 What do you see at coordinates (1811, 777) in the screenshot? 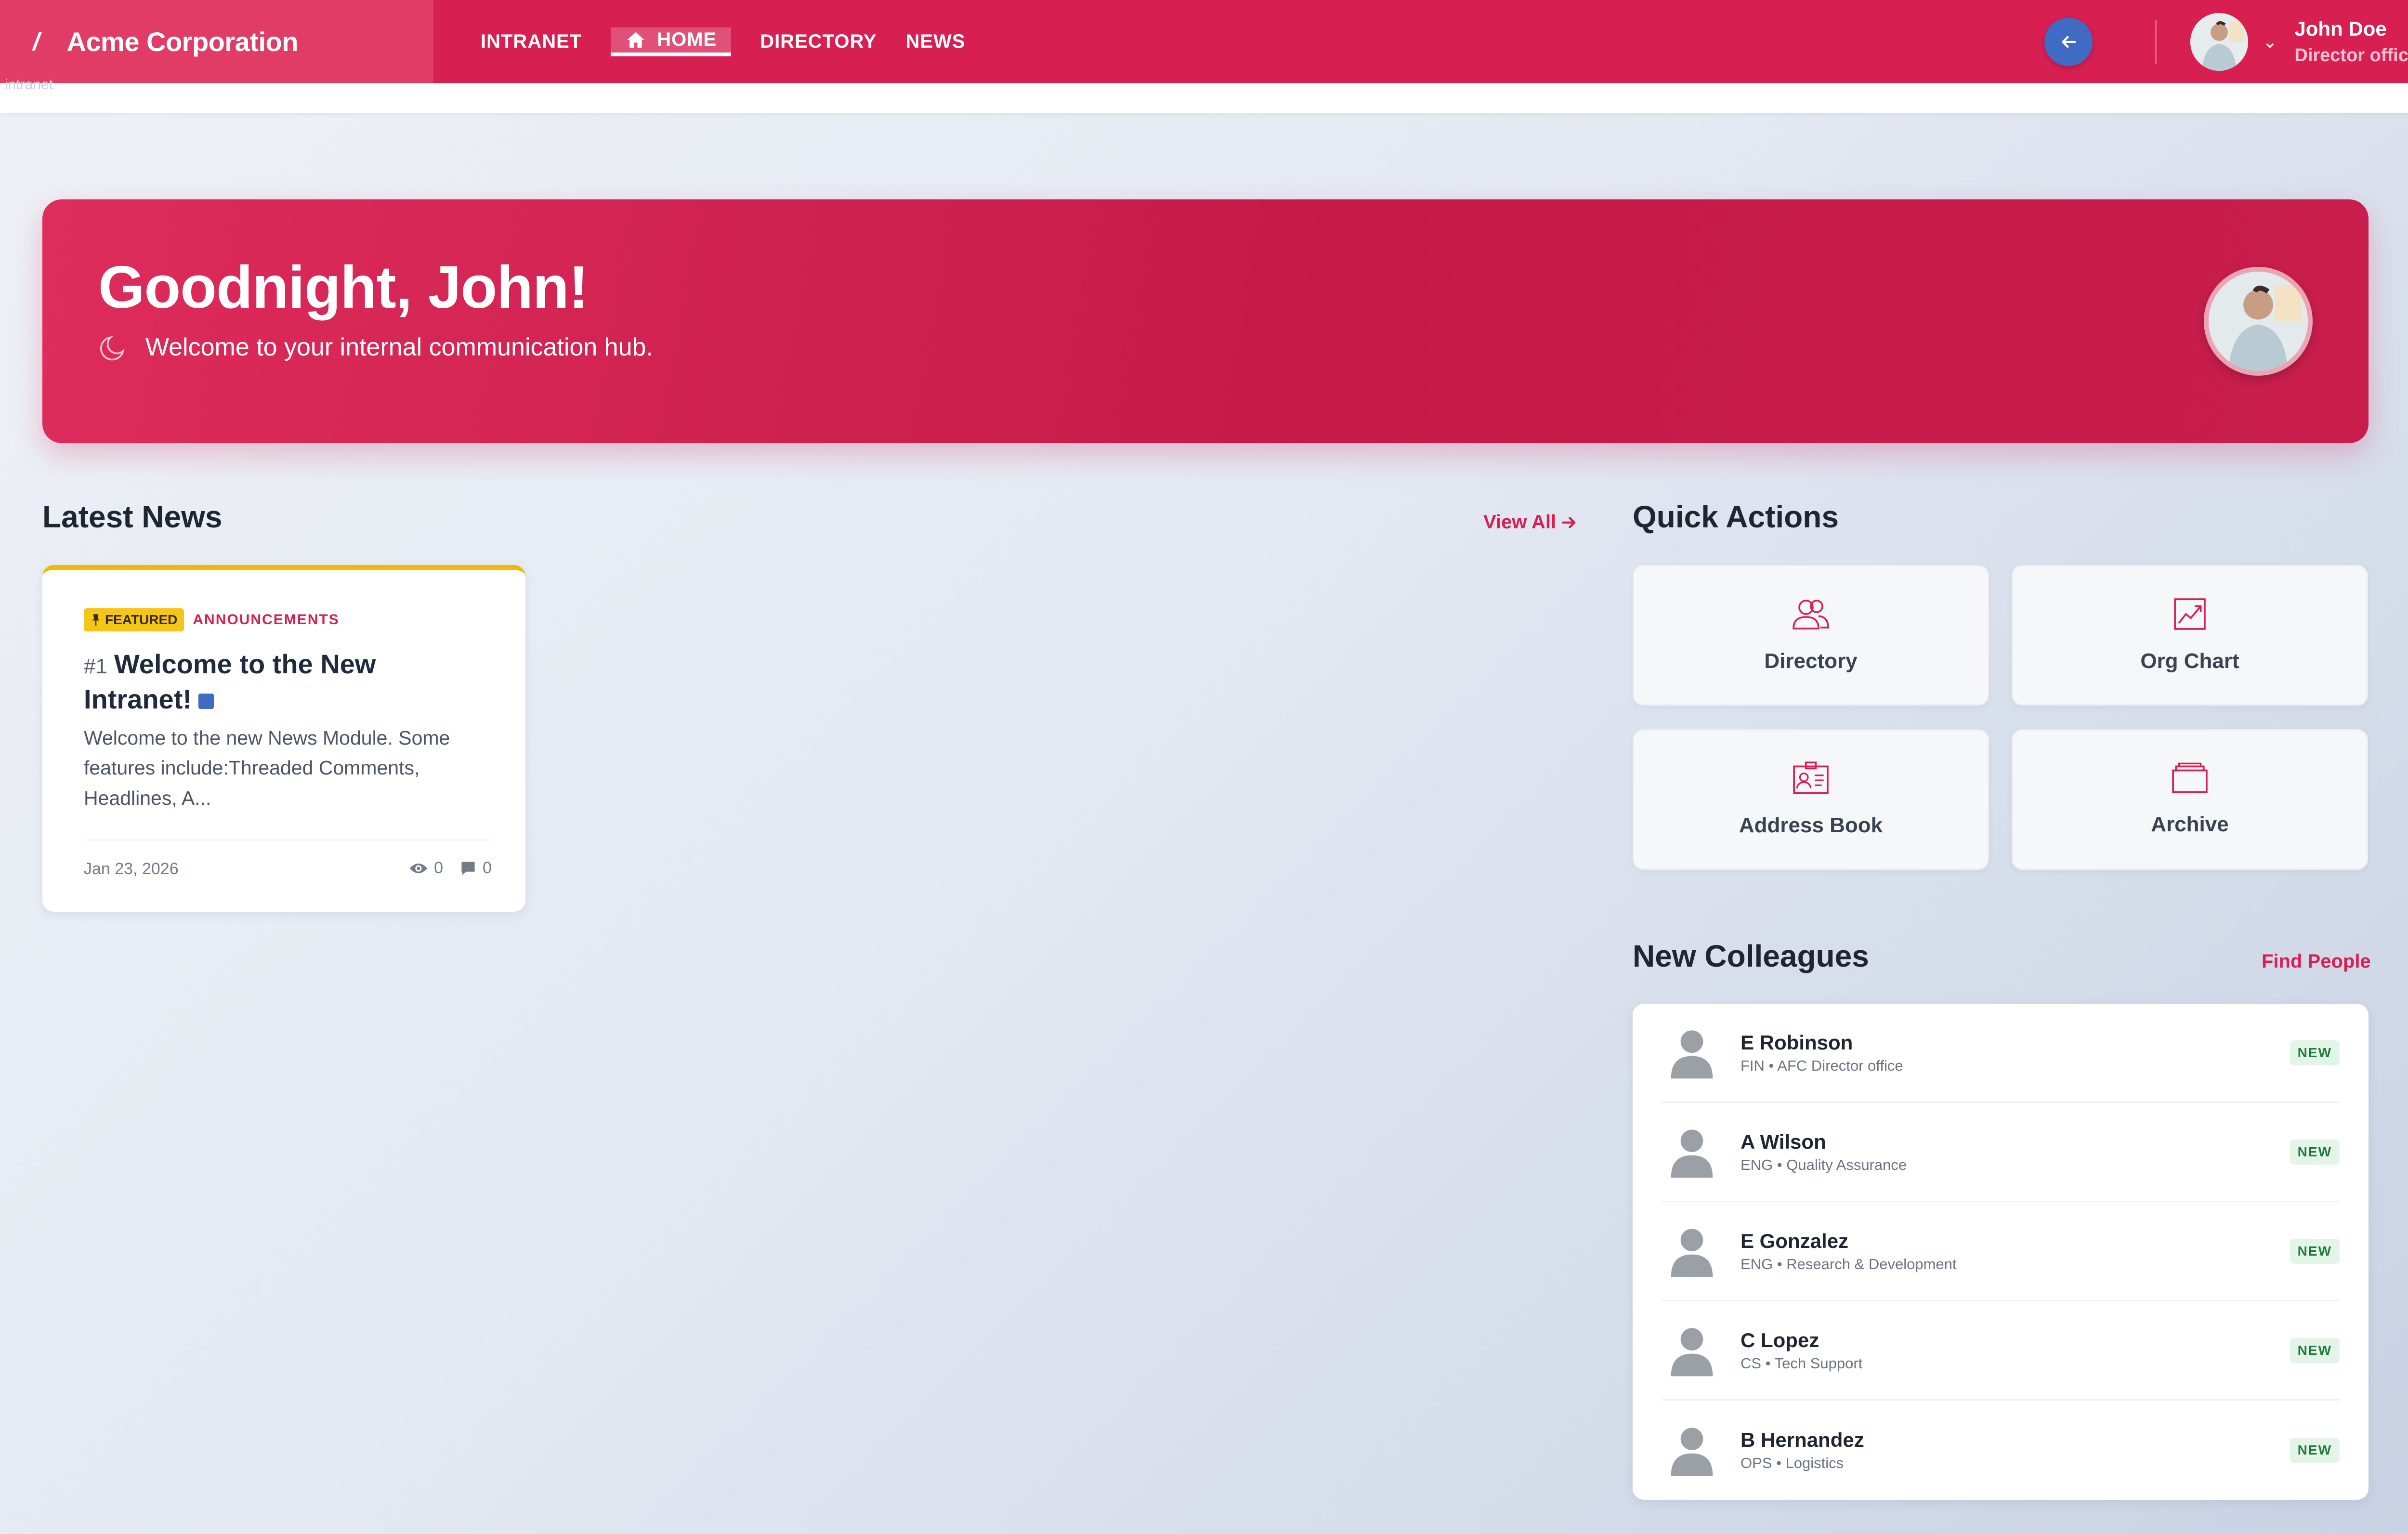
I see `address-book-icon` at bounding box center [1811, 777].